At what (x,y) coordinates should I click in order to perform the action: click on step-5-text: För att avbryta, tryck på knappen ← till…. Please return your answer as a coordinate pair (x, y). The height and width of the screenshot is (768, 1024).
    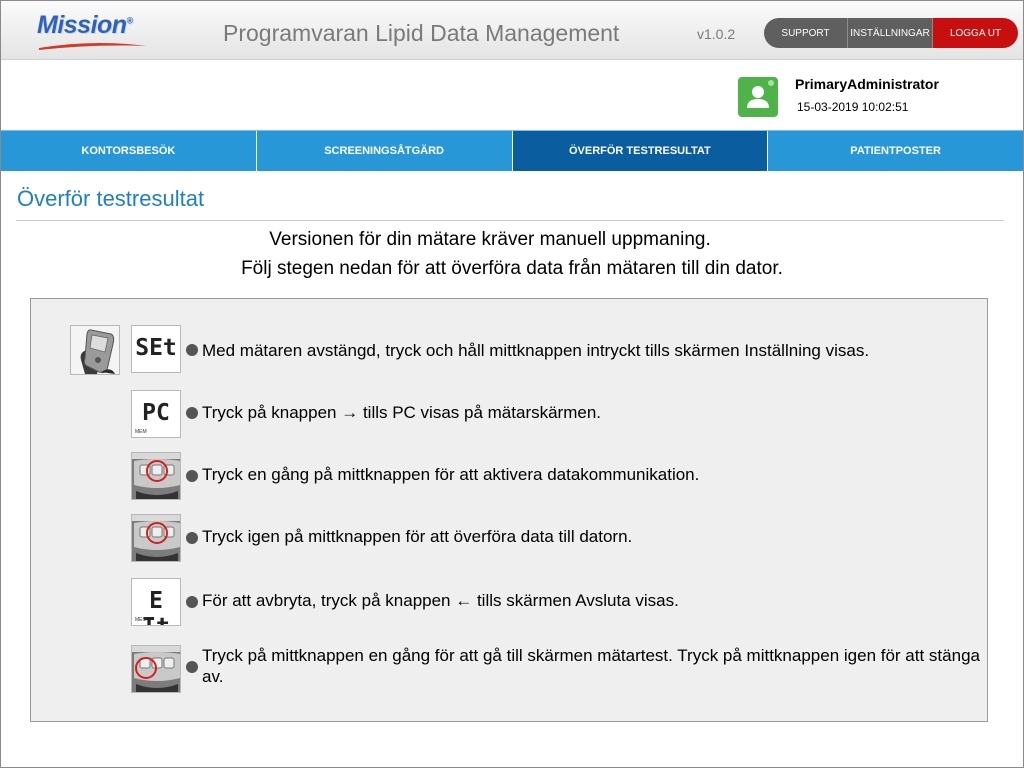
    Looking at the image, I should click on (440, 600).